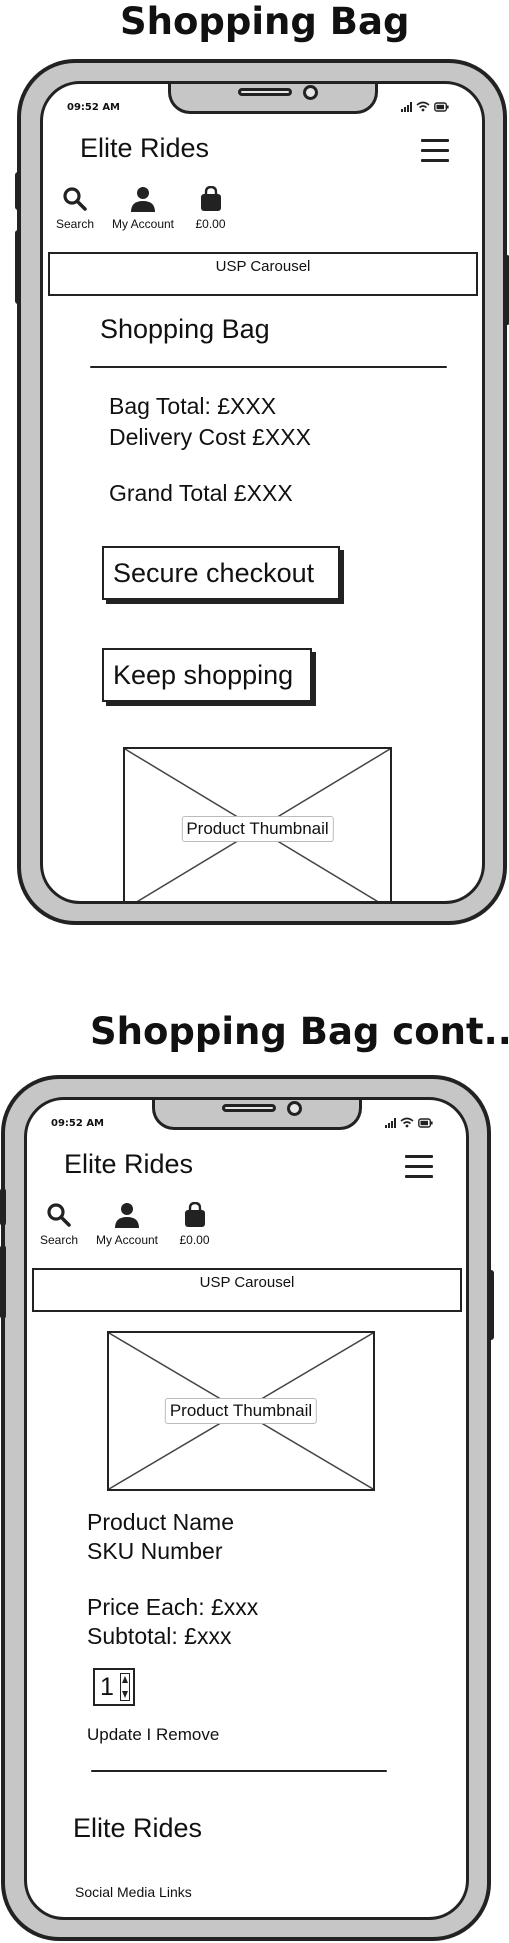 The height and width of the screenshot is (1943, 509). Describe the element at coordinates (193, 406) in the screenshot. I see `bag-total: Bag Total: £XXX` at that location.